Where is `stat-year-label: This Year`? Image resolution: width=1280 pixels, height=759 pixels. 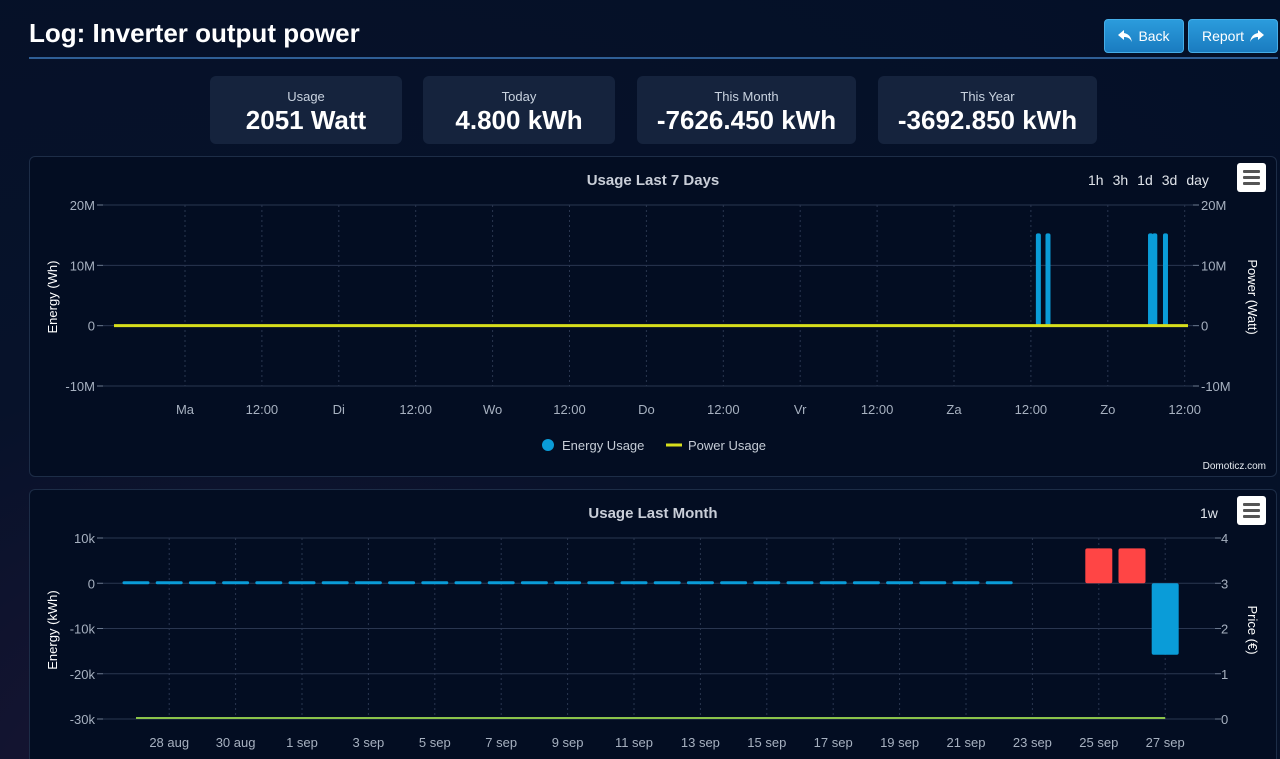 stat-year-label: This Year is located at coordinates (987, 96).